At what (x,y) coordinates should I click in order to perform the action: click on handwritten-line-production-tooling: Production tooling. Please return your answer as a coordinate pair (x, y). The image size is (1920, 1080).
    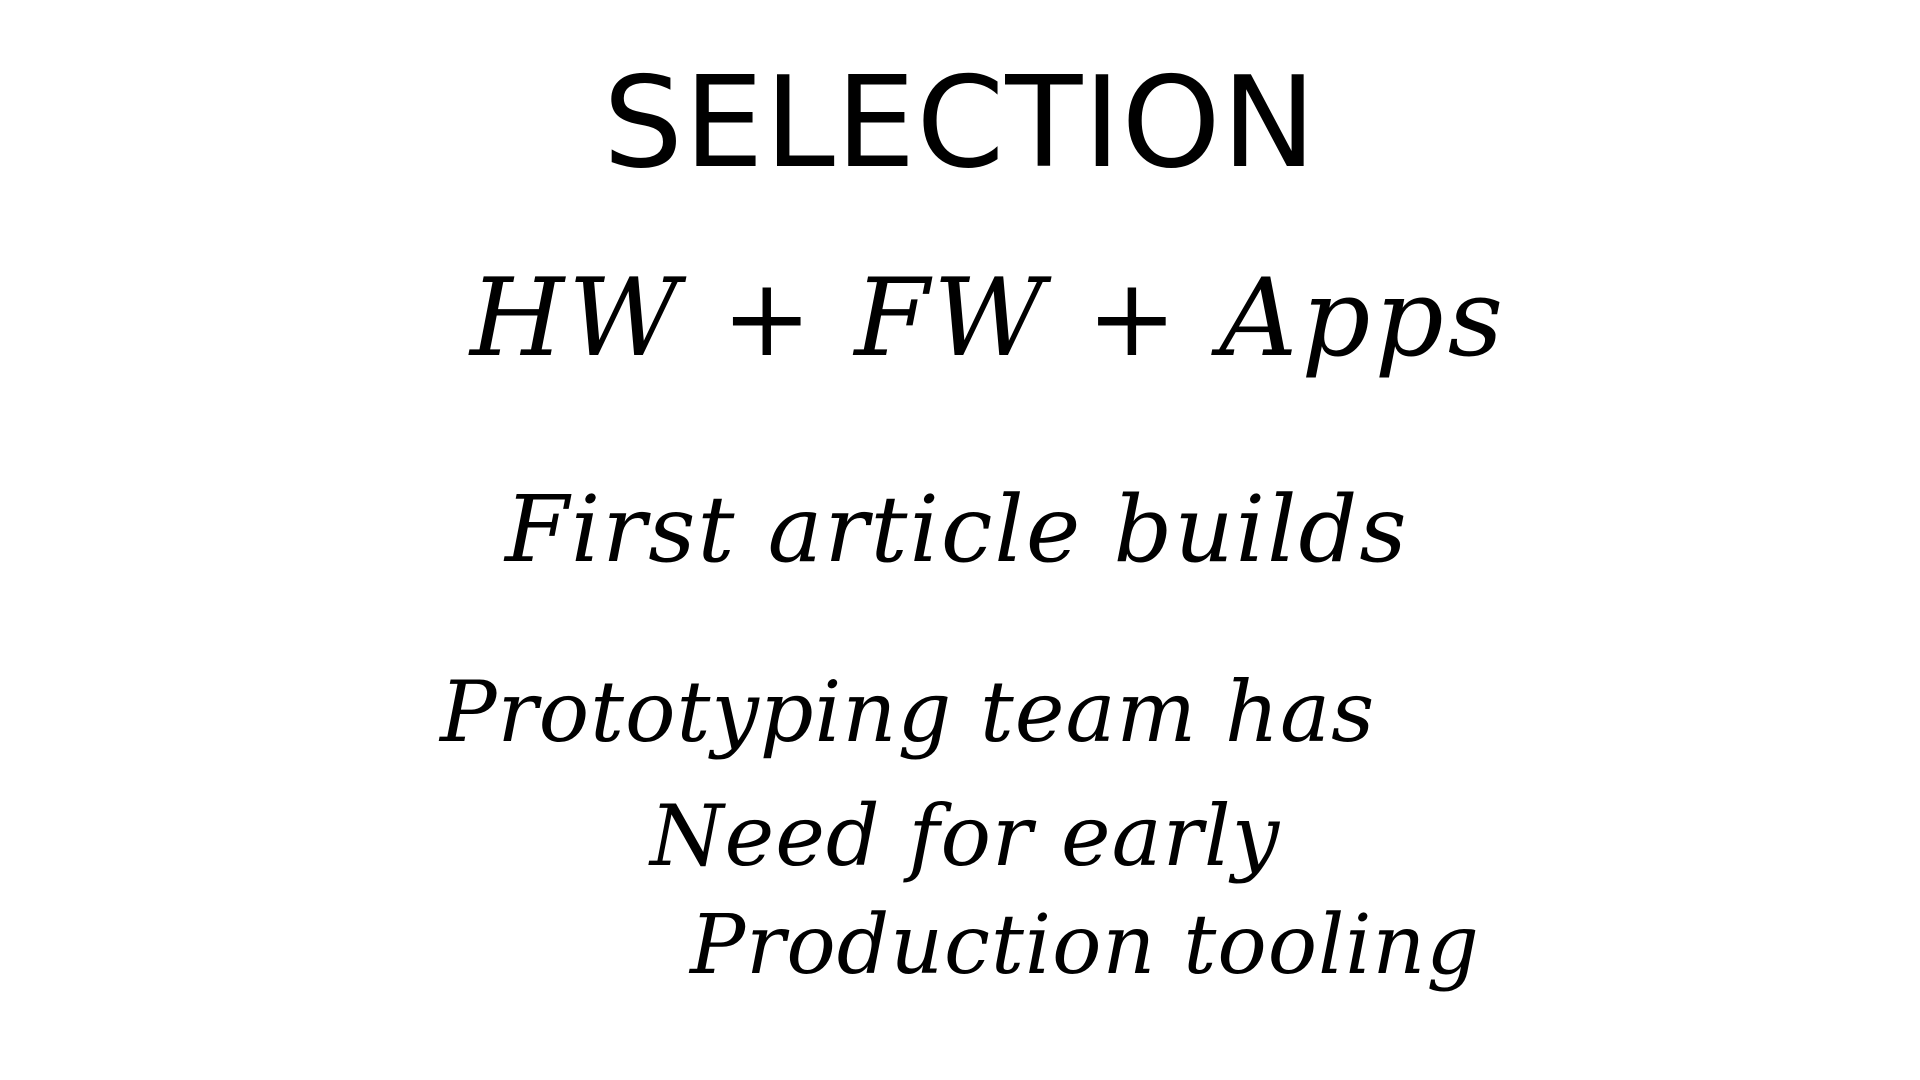
    Looking at the image, I should click on (1085, 945).